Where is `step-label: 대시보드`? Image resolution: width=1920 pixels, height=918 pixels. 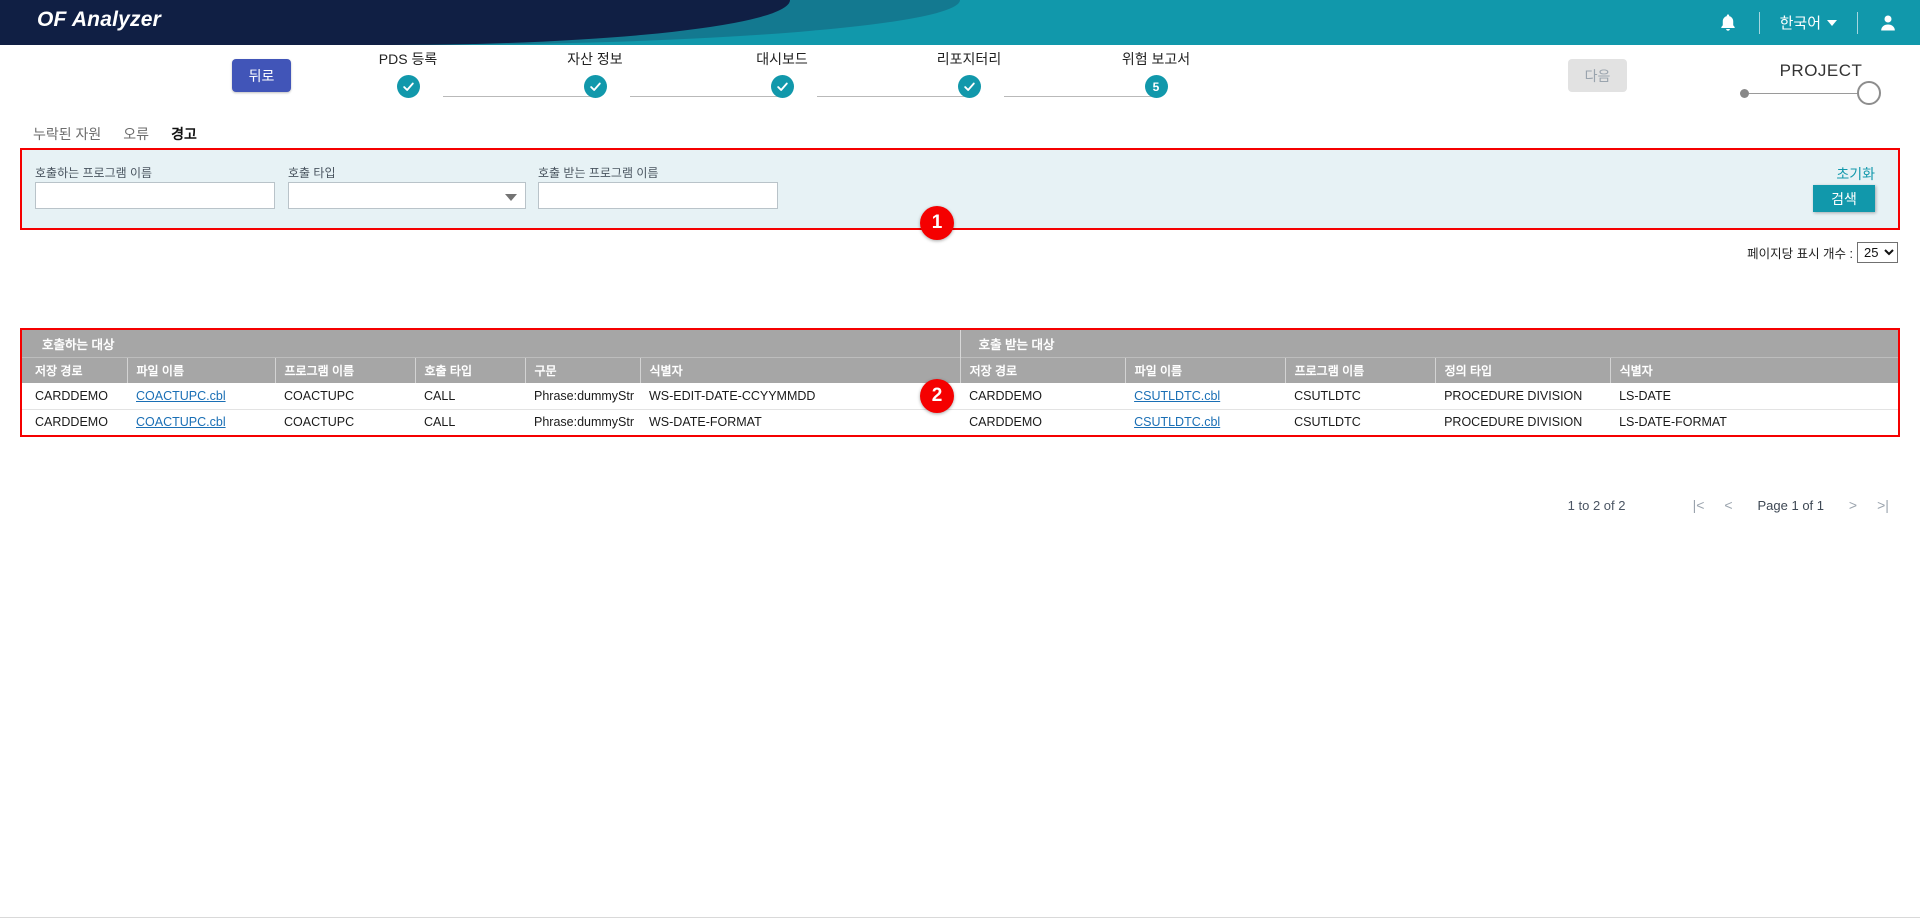
step-label: 대시보드 is located at coordinates (782, 59).